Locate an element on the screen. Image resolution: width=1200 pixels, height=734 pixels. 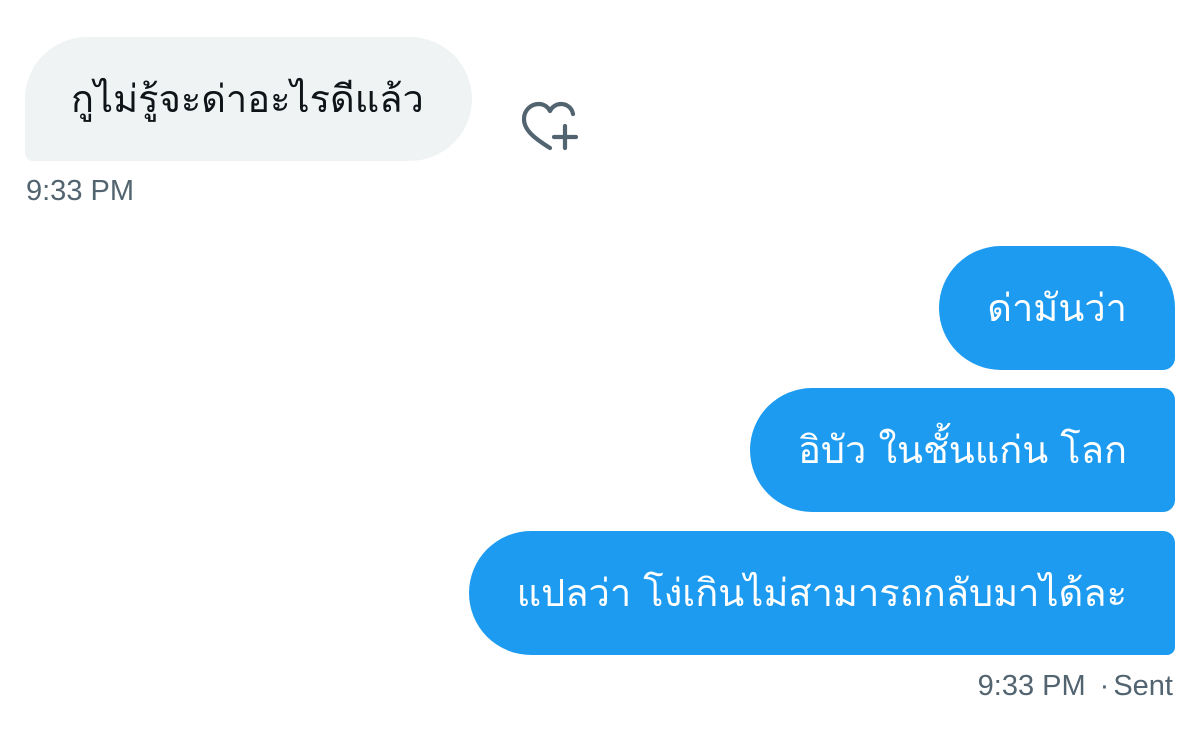
outgoing-message-bubble: ด่ามันว่า is located at coordinates (1057, 308).